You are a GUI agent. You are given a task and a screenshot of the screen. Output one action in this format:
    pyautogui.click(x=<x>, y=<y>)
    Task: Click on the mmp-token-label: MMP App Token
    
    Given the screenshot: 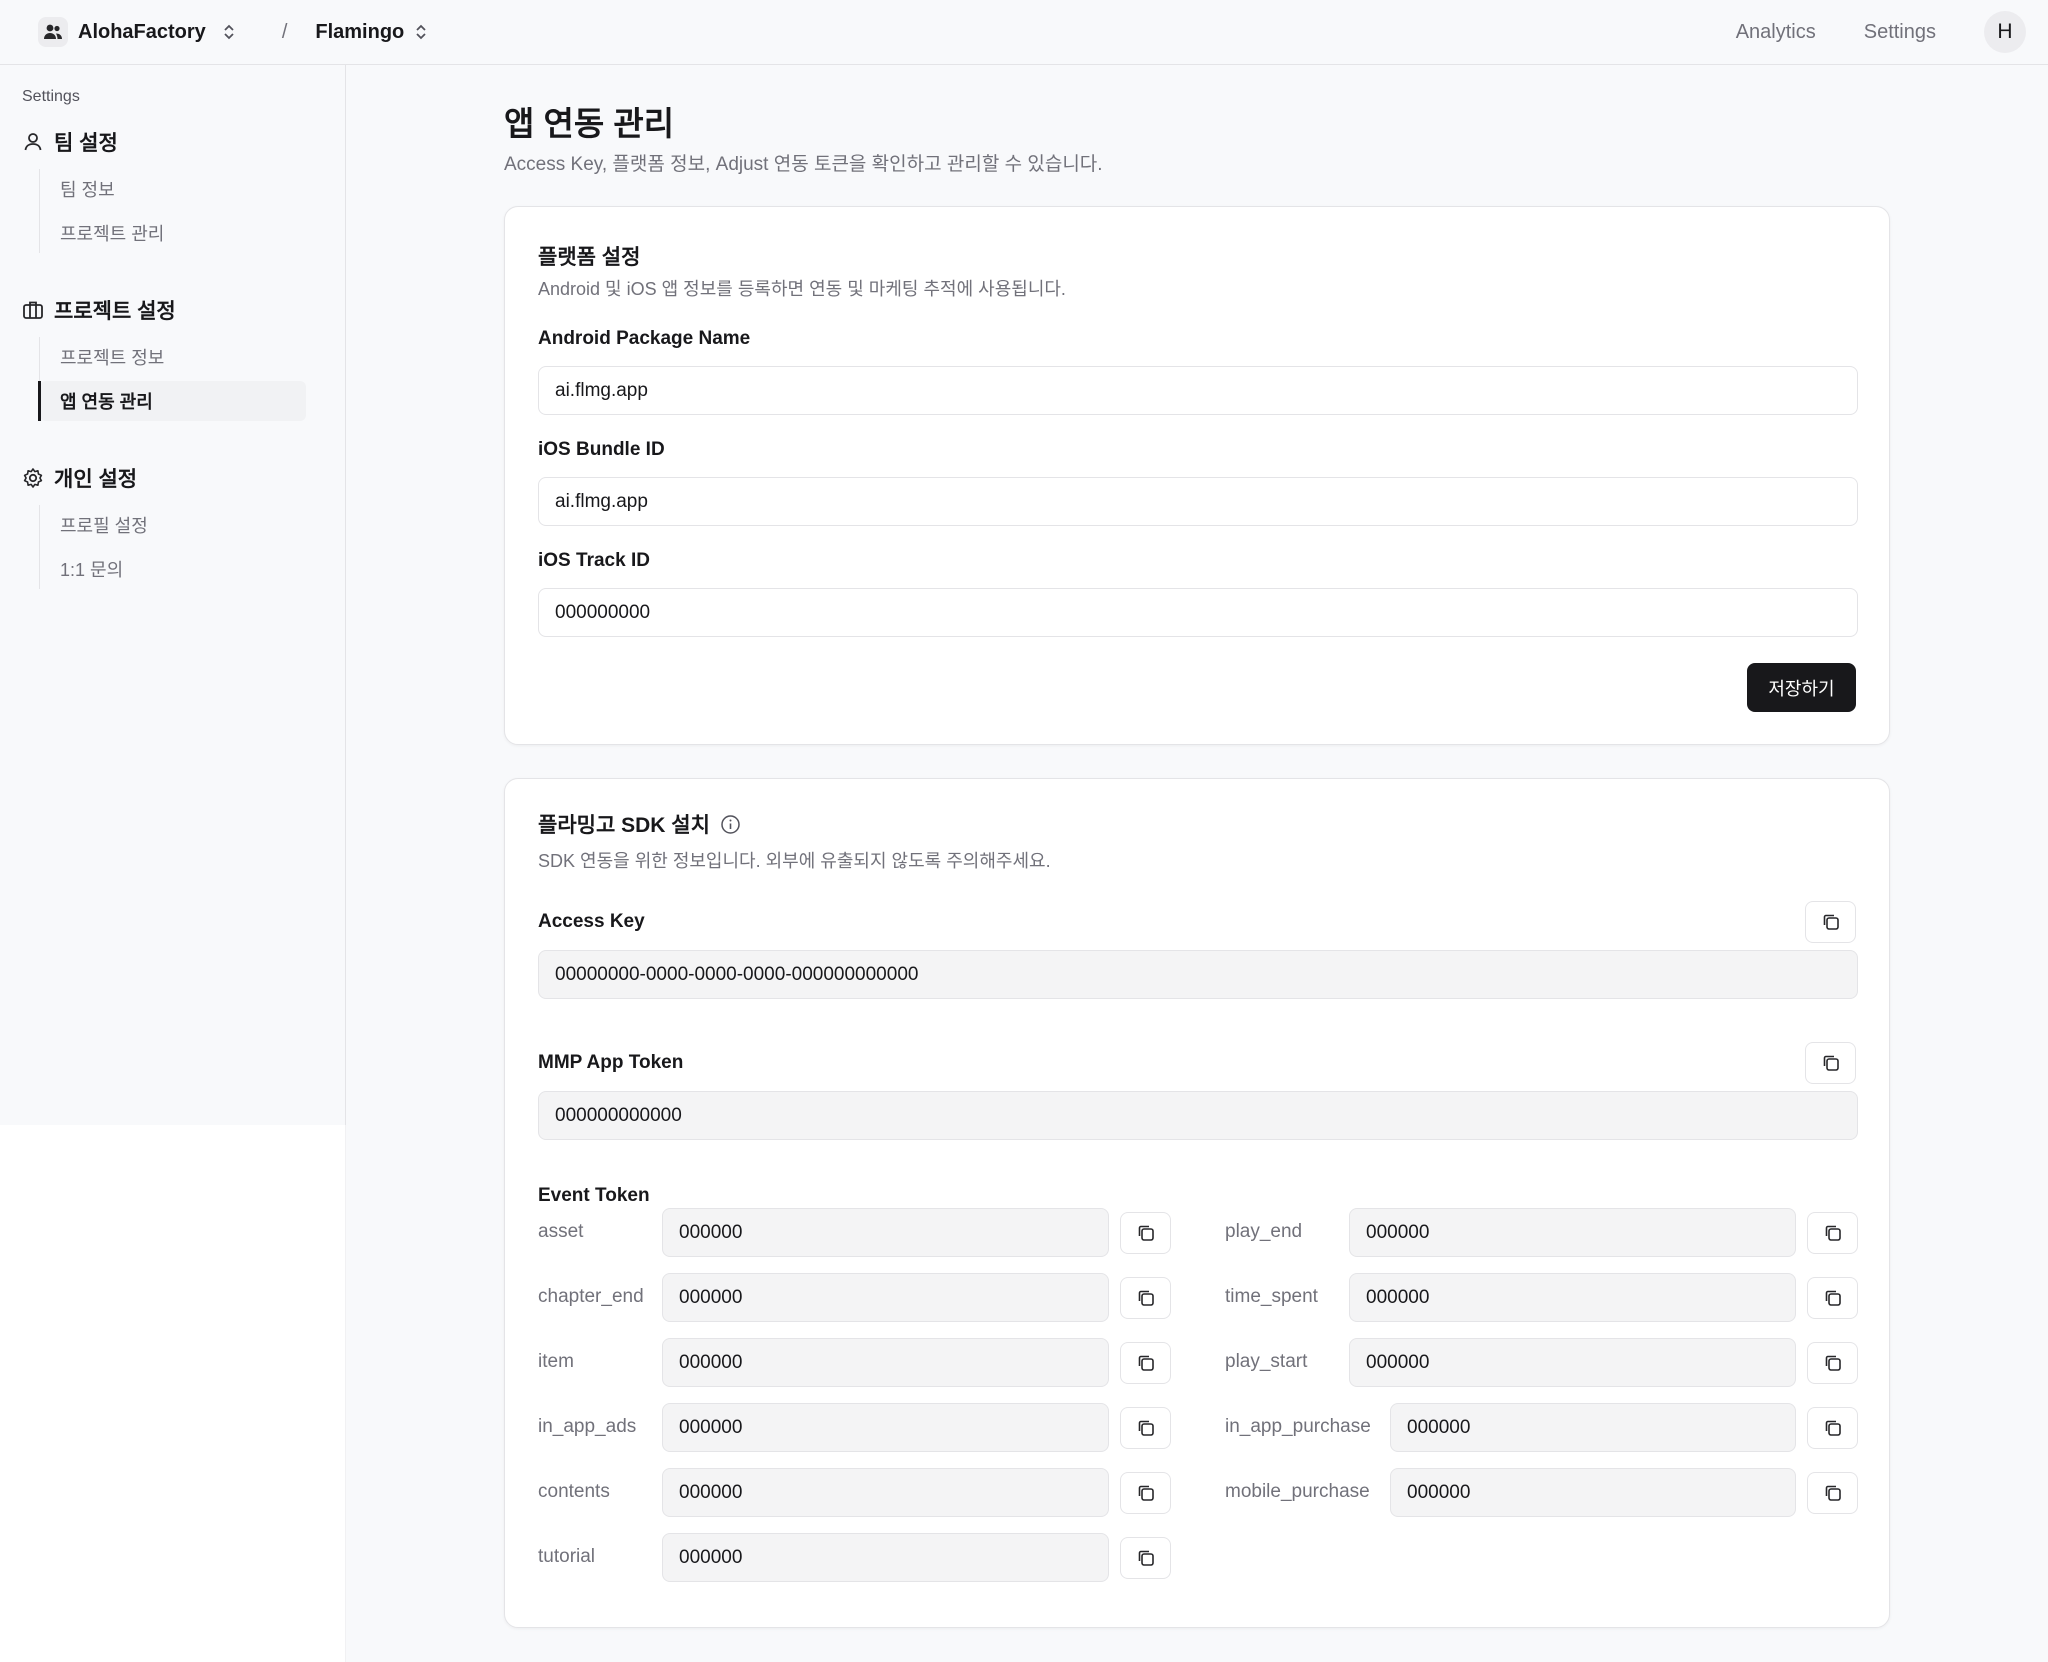 What is the action you would take?
    pyautogui.click(x=611, y=1062)
    